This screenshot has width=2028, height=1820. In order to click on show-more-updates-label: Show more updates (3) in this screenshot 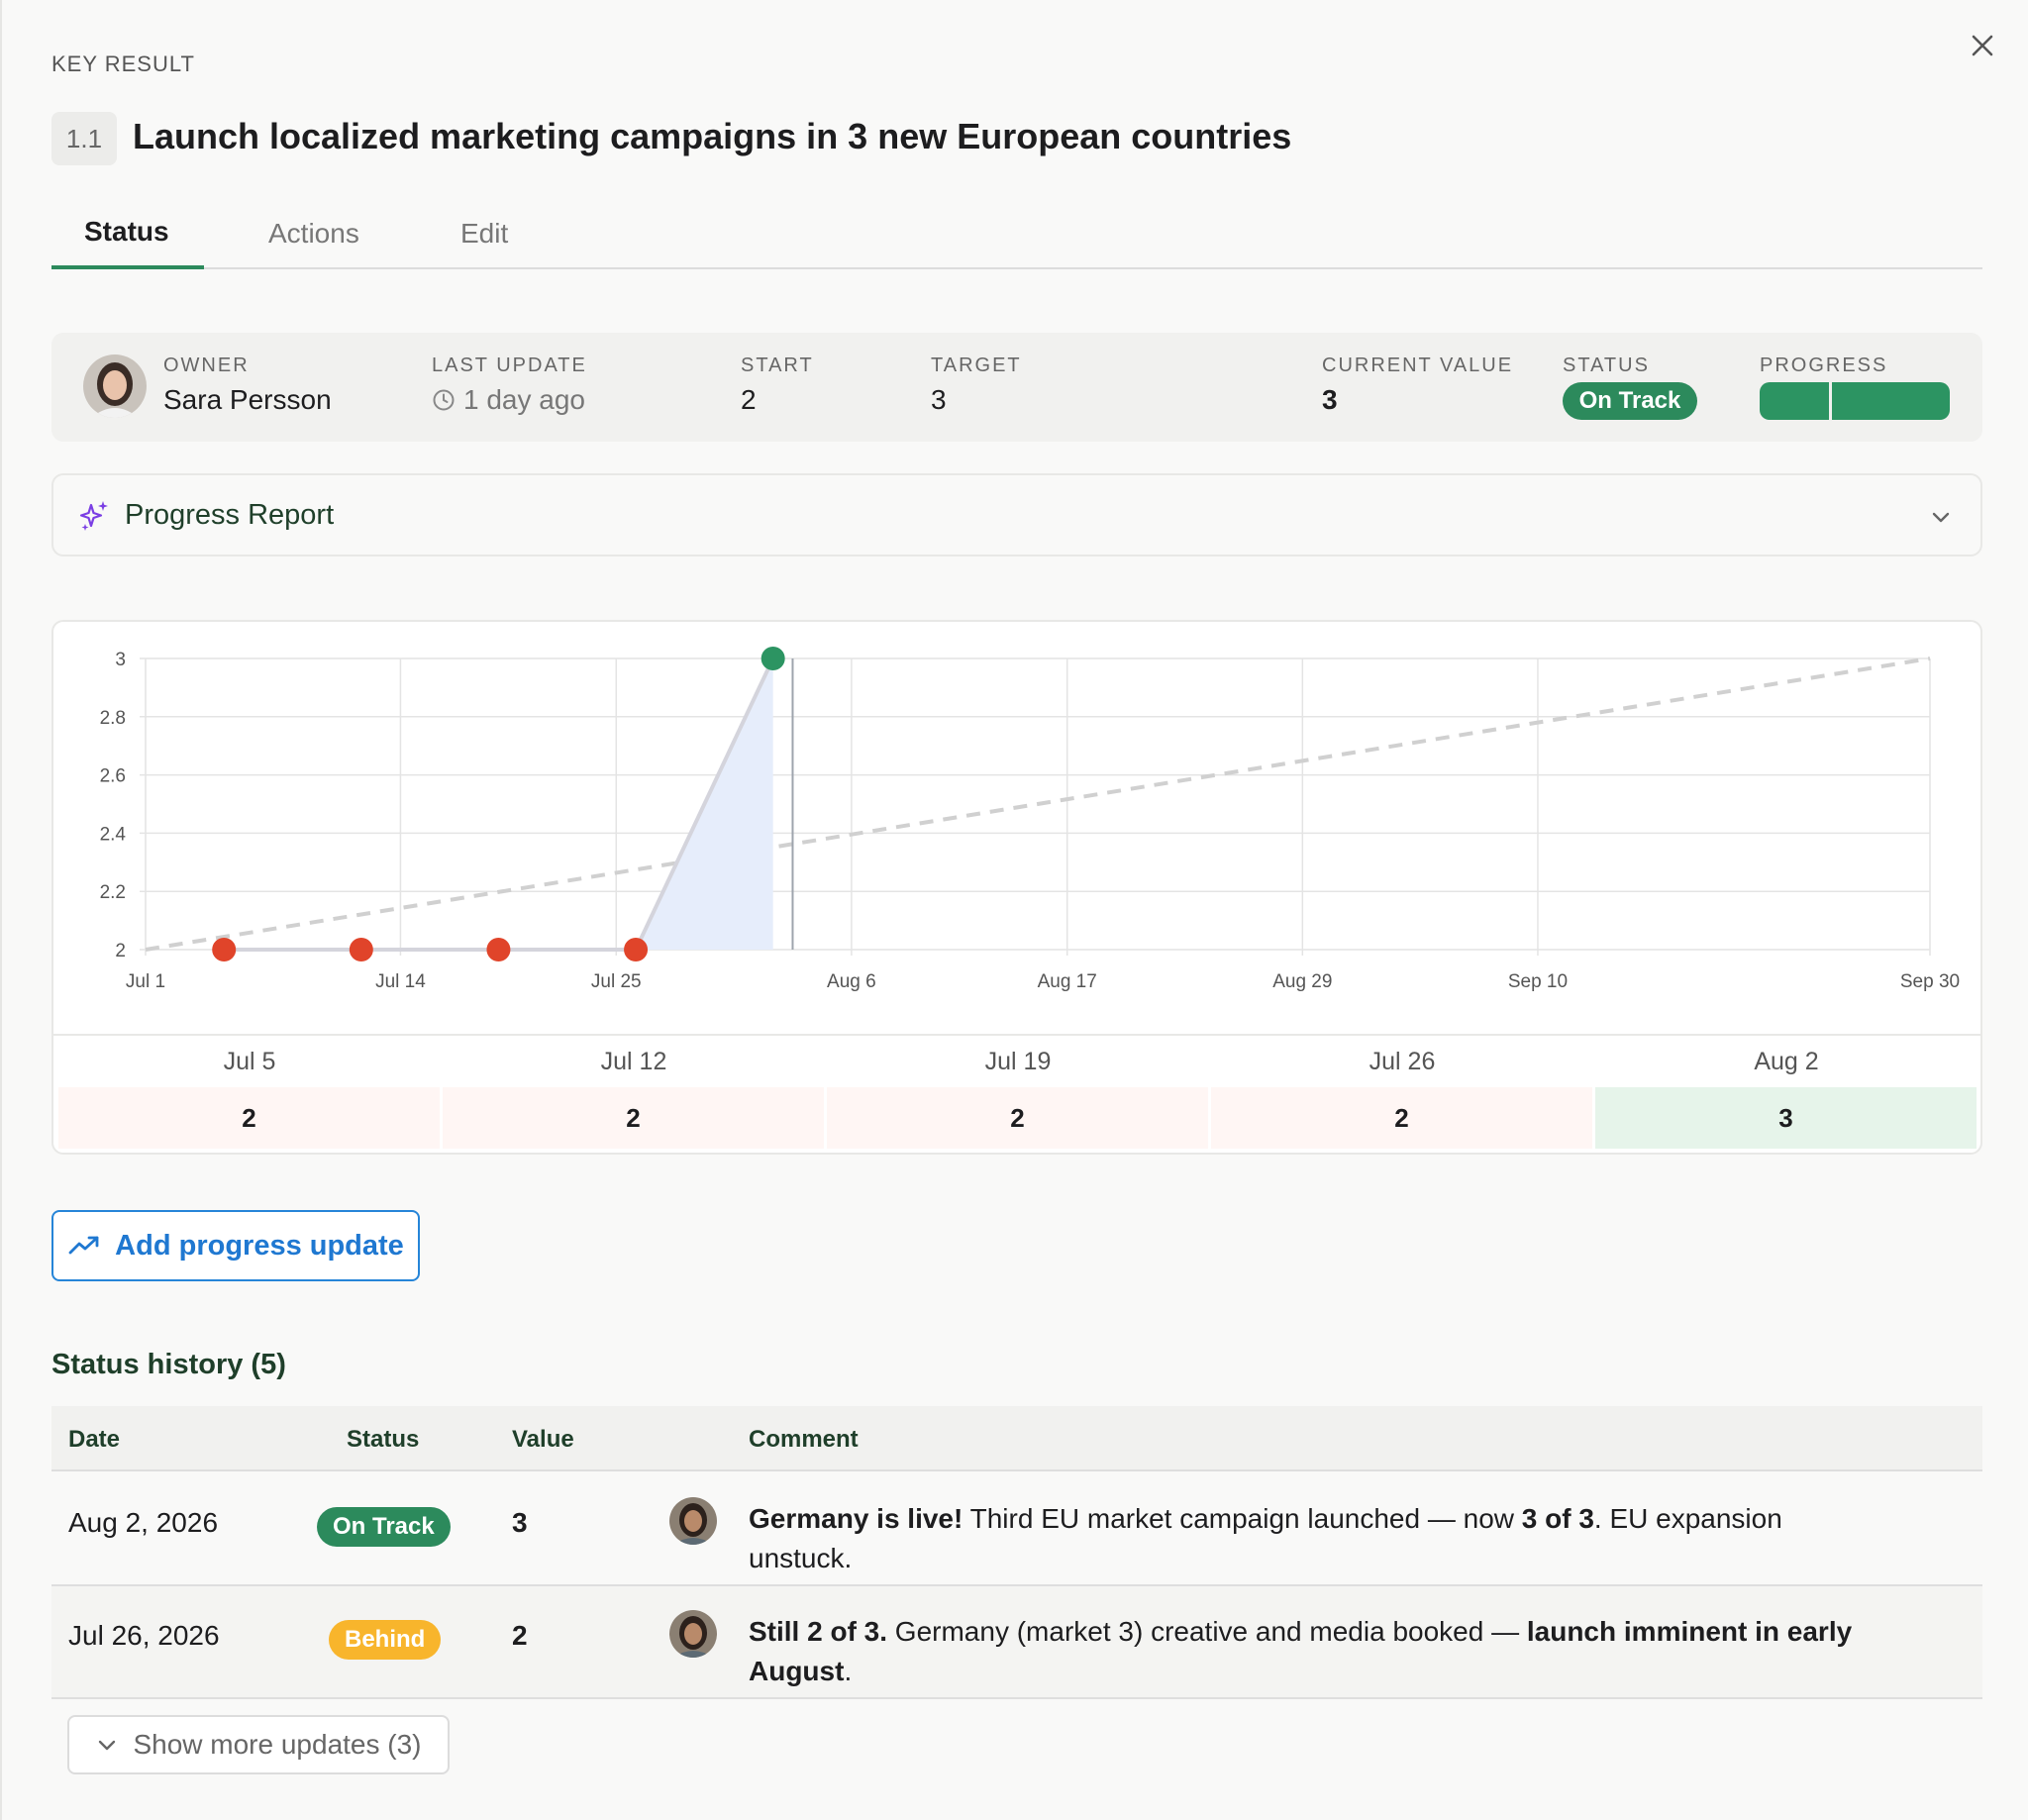, I will do `click(277, 1744)`.